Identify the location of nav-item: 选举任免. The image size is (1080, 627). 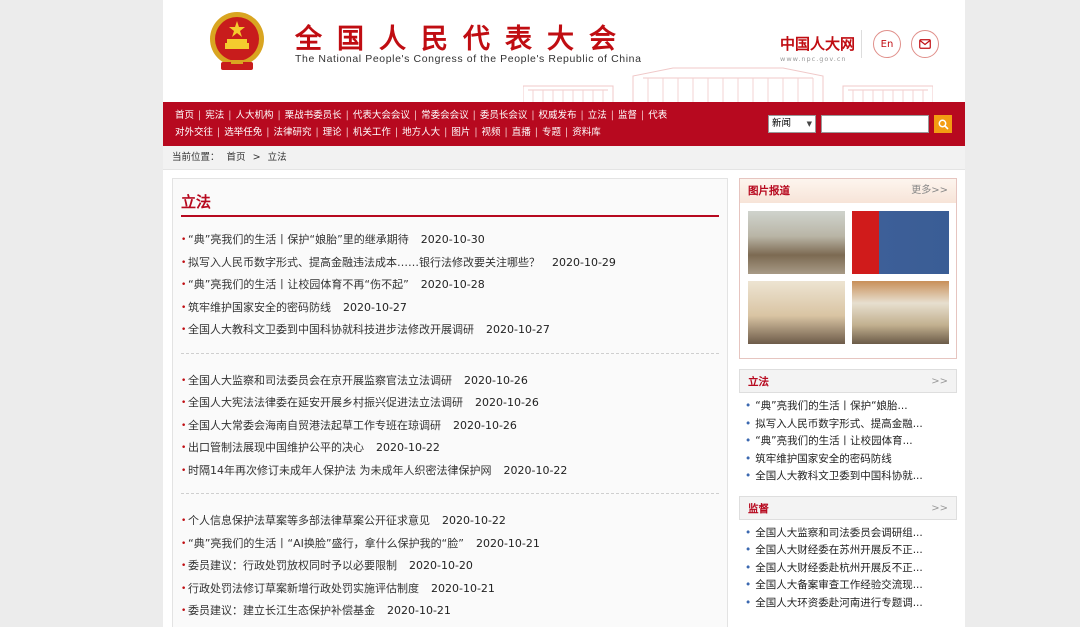
(243, 132).